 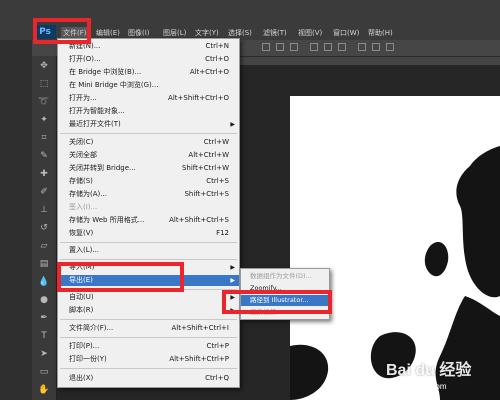 I want to click on lasso-tool-icon: ➰, so click(x=44, y=102).